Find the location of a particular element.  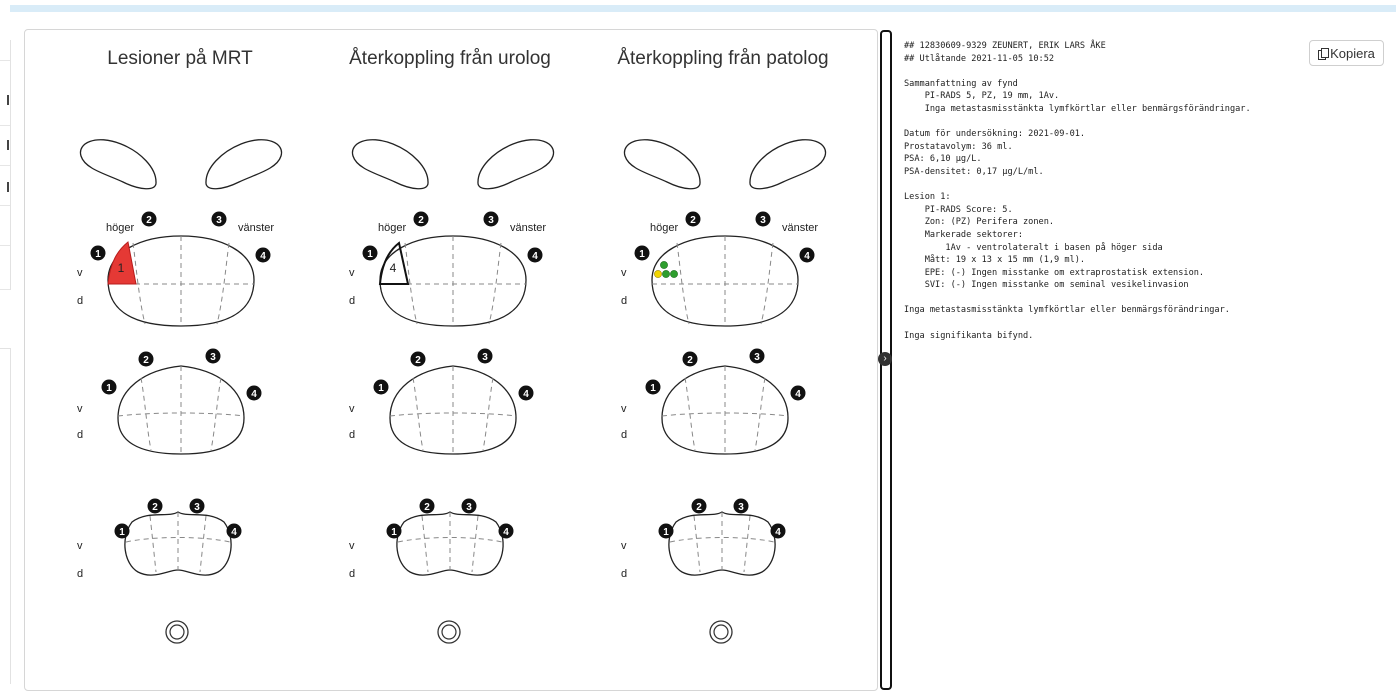

column-urolog: höger vänster 1 2 3 4 v d 1 2 3 4 v d 1 2 3 4 v d is located at coordinates (452, 391).